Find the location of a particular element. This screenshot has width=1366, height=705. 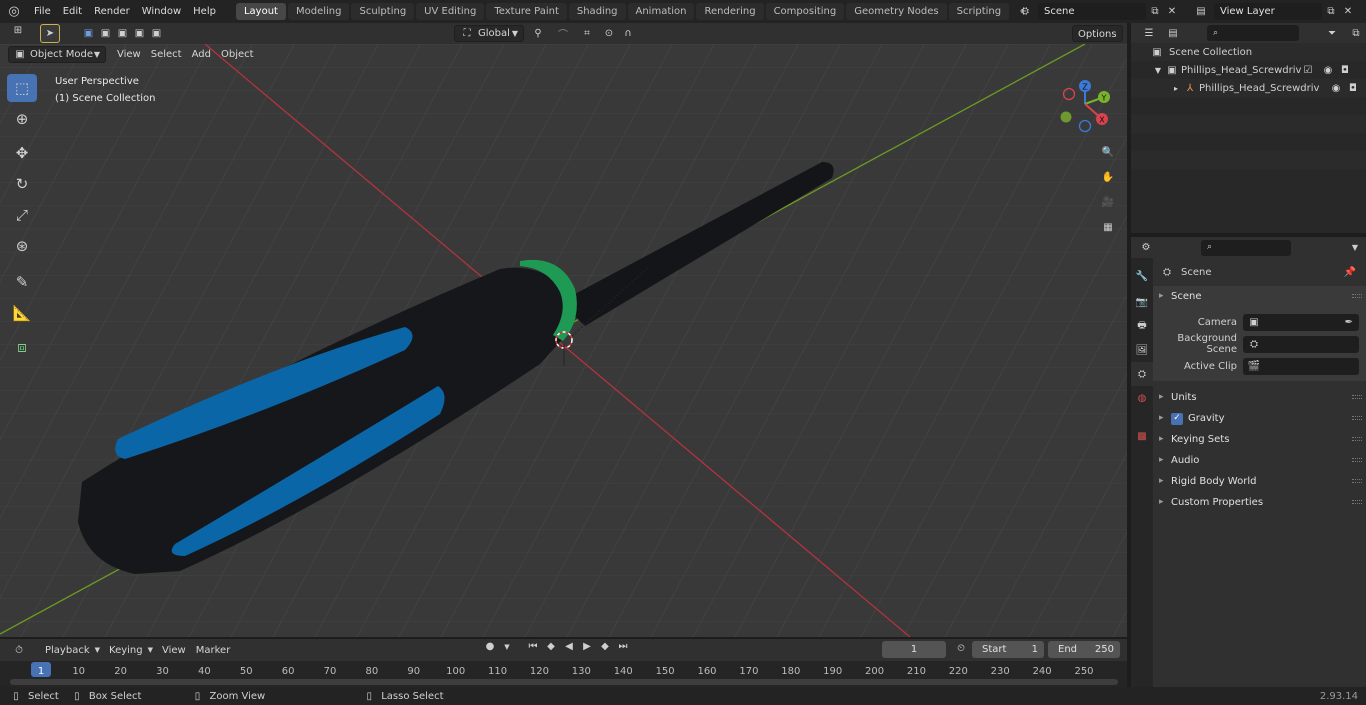

select-cursor-icon: ➤ is located at coordinates (50, 33).